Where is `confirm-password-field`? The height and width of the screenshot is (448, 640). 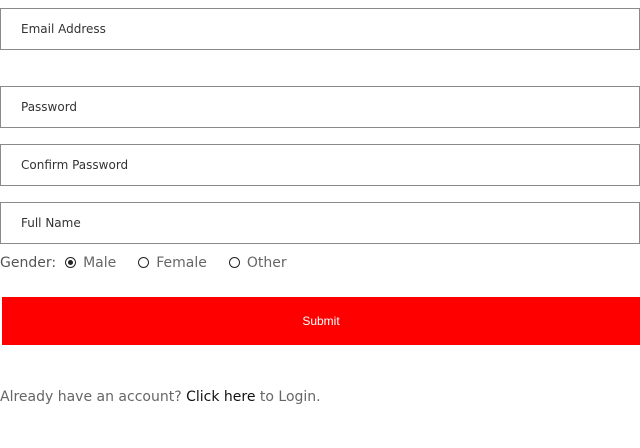 confirm-password-field is located at coordinates (320, 165).